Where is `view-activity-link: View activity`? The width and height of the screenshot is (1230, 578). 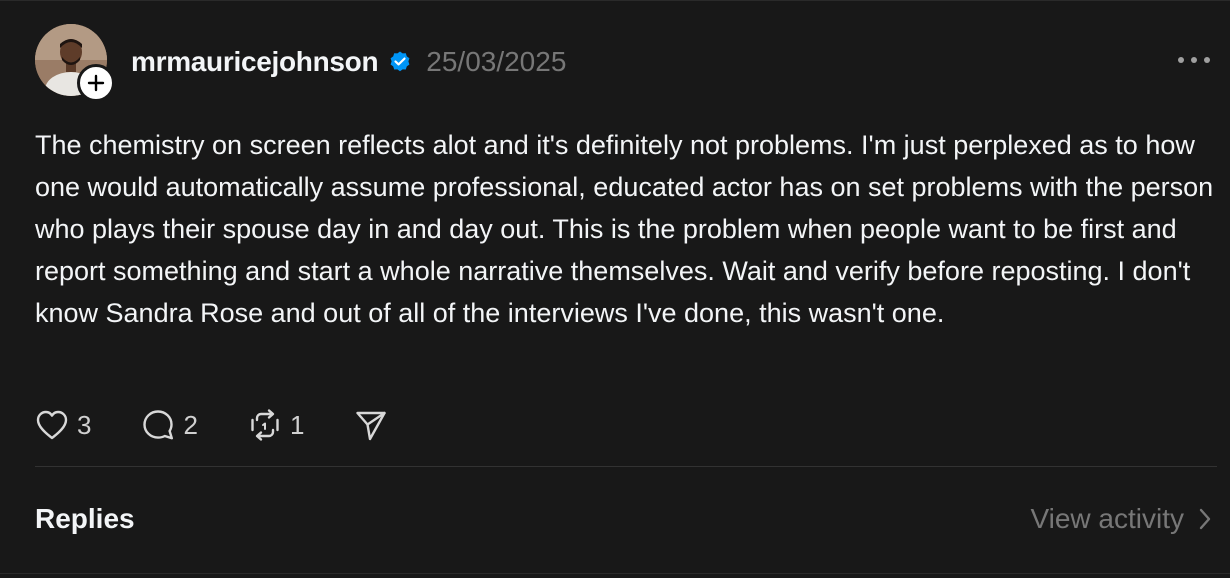 view-activity-link: View activity is located at coordinates (1121, 519).